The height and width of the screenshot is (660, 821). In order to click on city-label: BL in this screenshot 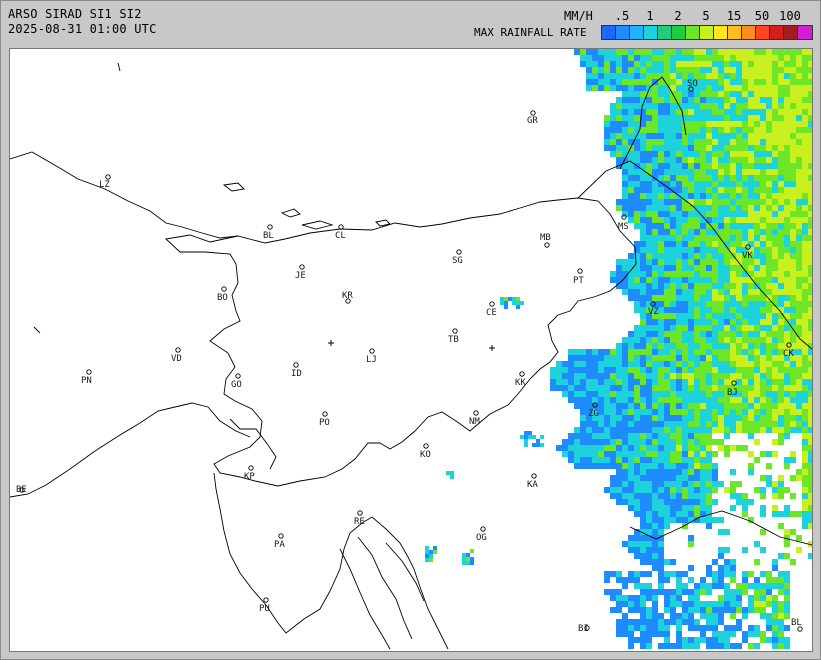, I will do `click(268, 236)`.